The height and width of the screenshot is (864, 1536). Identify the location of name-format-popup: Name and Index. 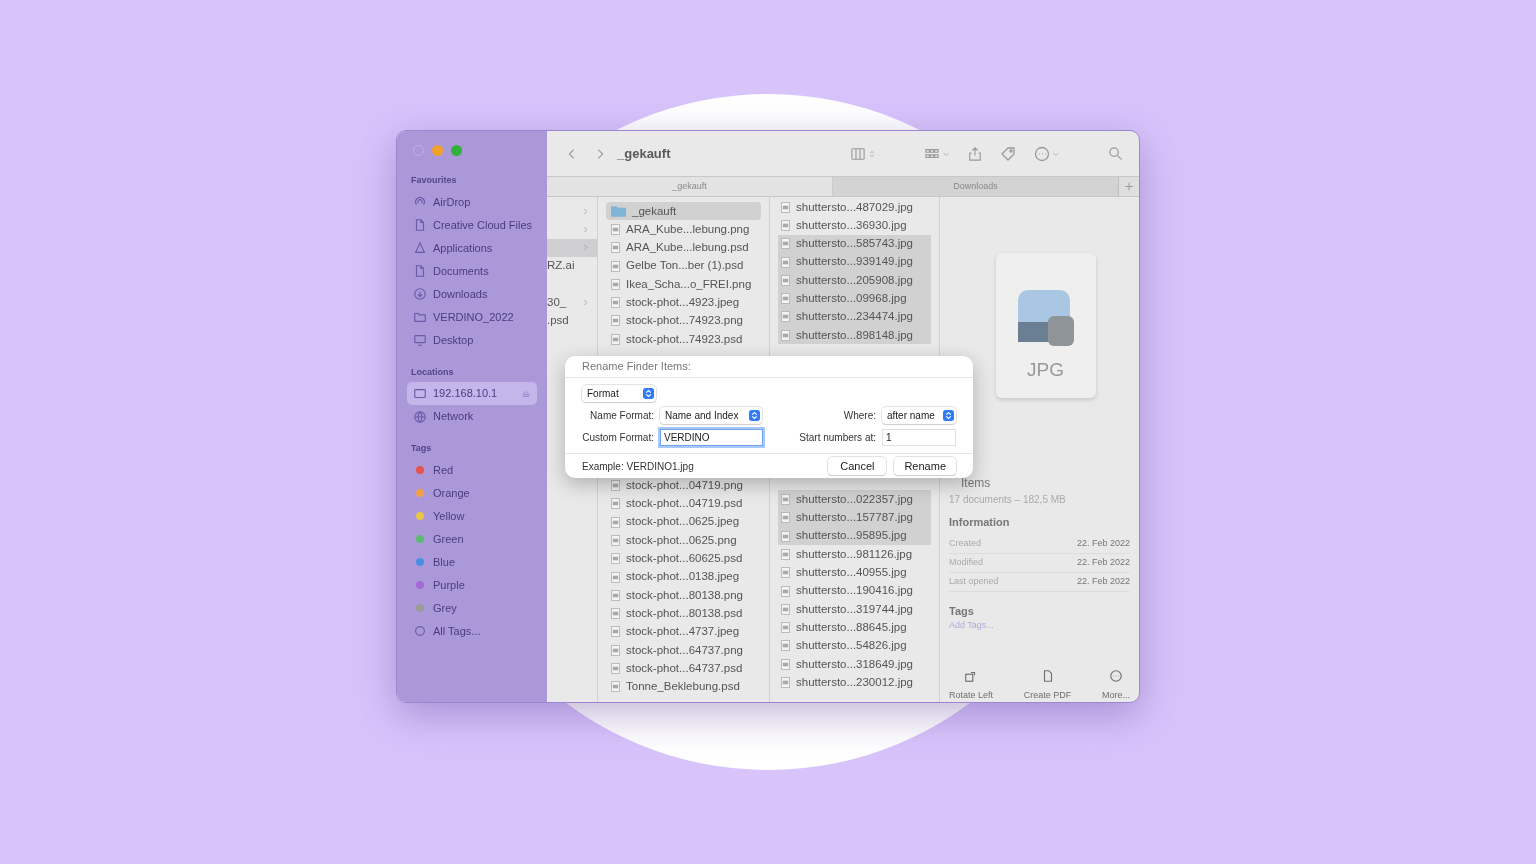
(711, 415).